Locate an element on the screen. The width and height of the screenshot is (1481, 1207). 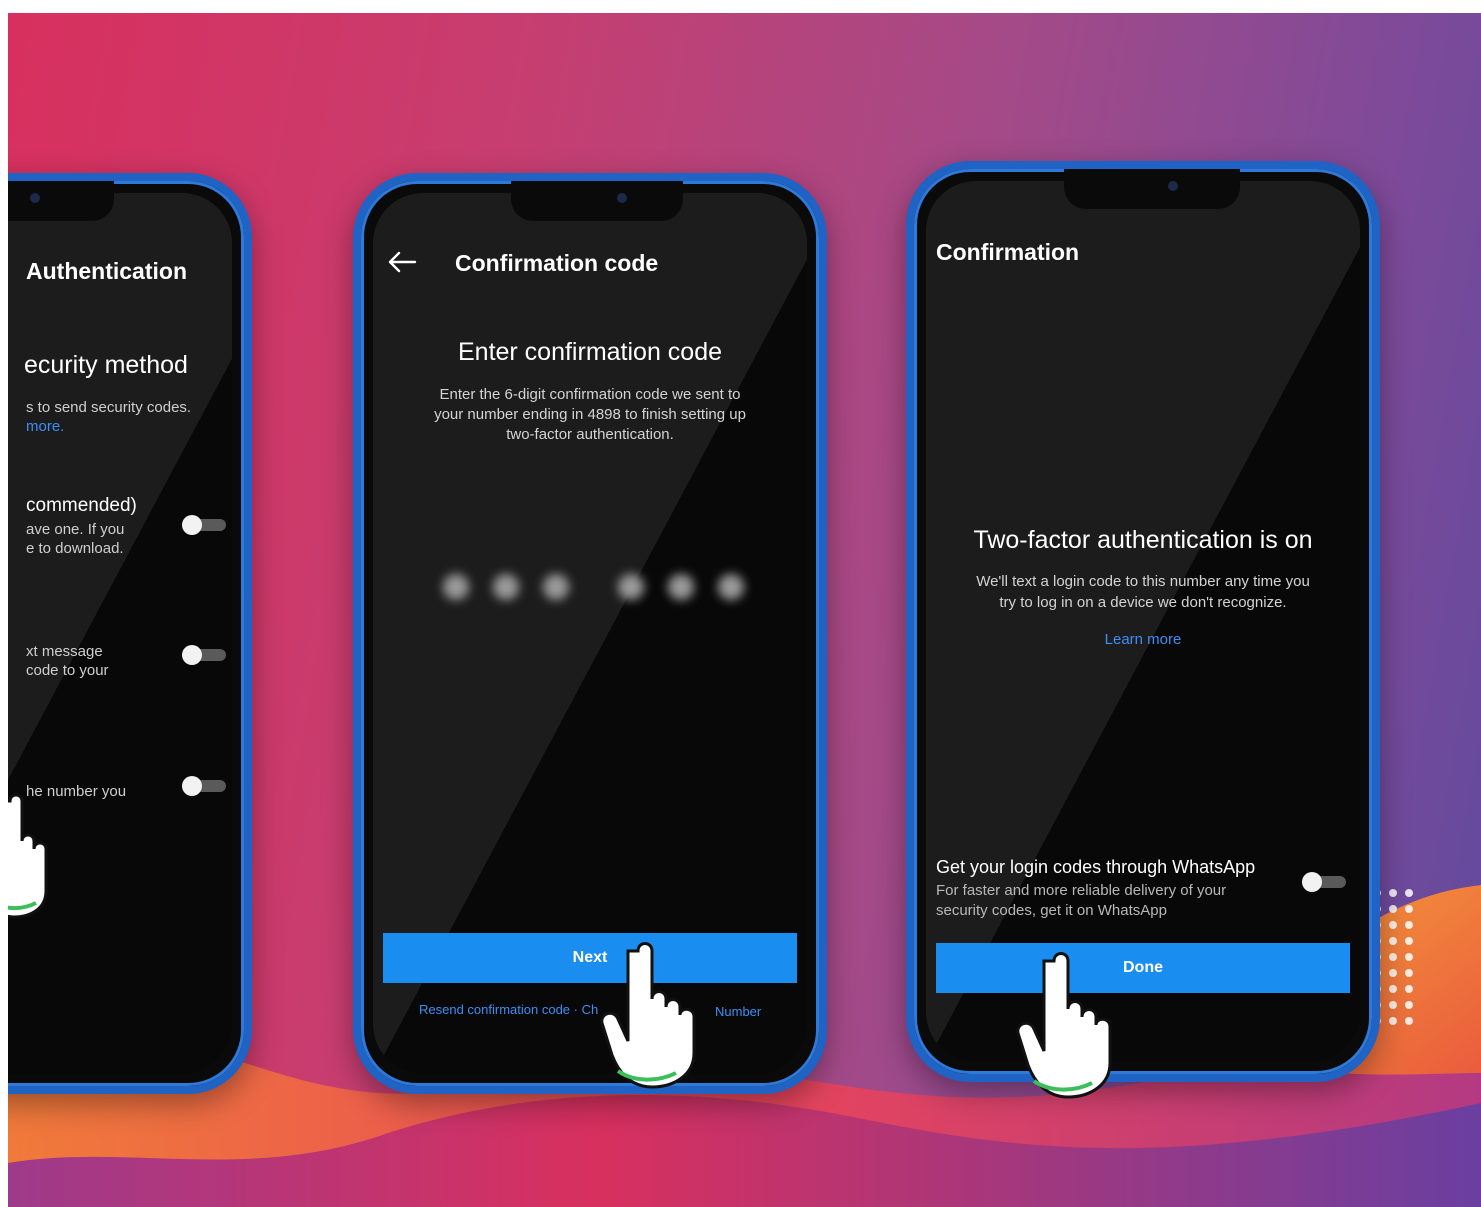
phone-right-notch is located at coordinates (1152, 189).